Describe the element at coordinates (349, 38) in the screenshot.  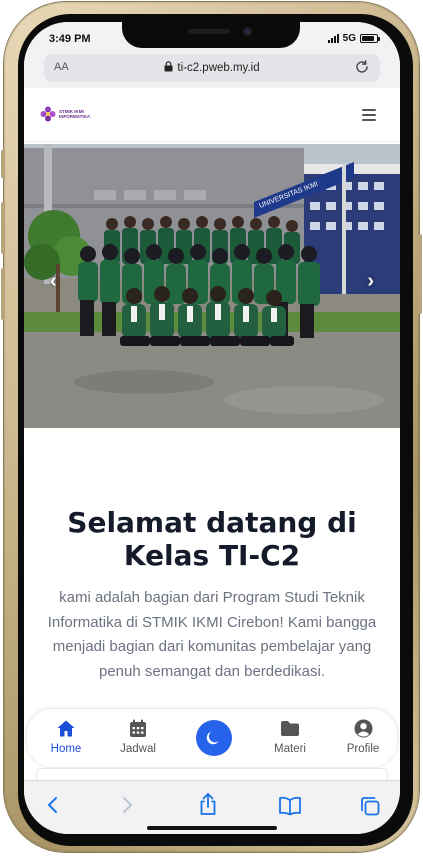
I see `network-type: 5G` at that location.